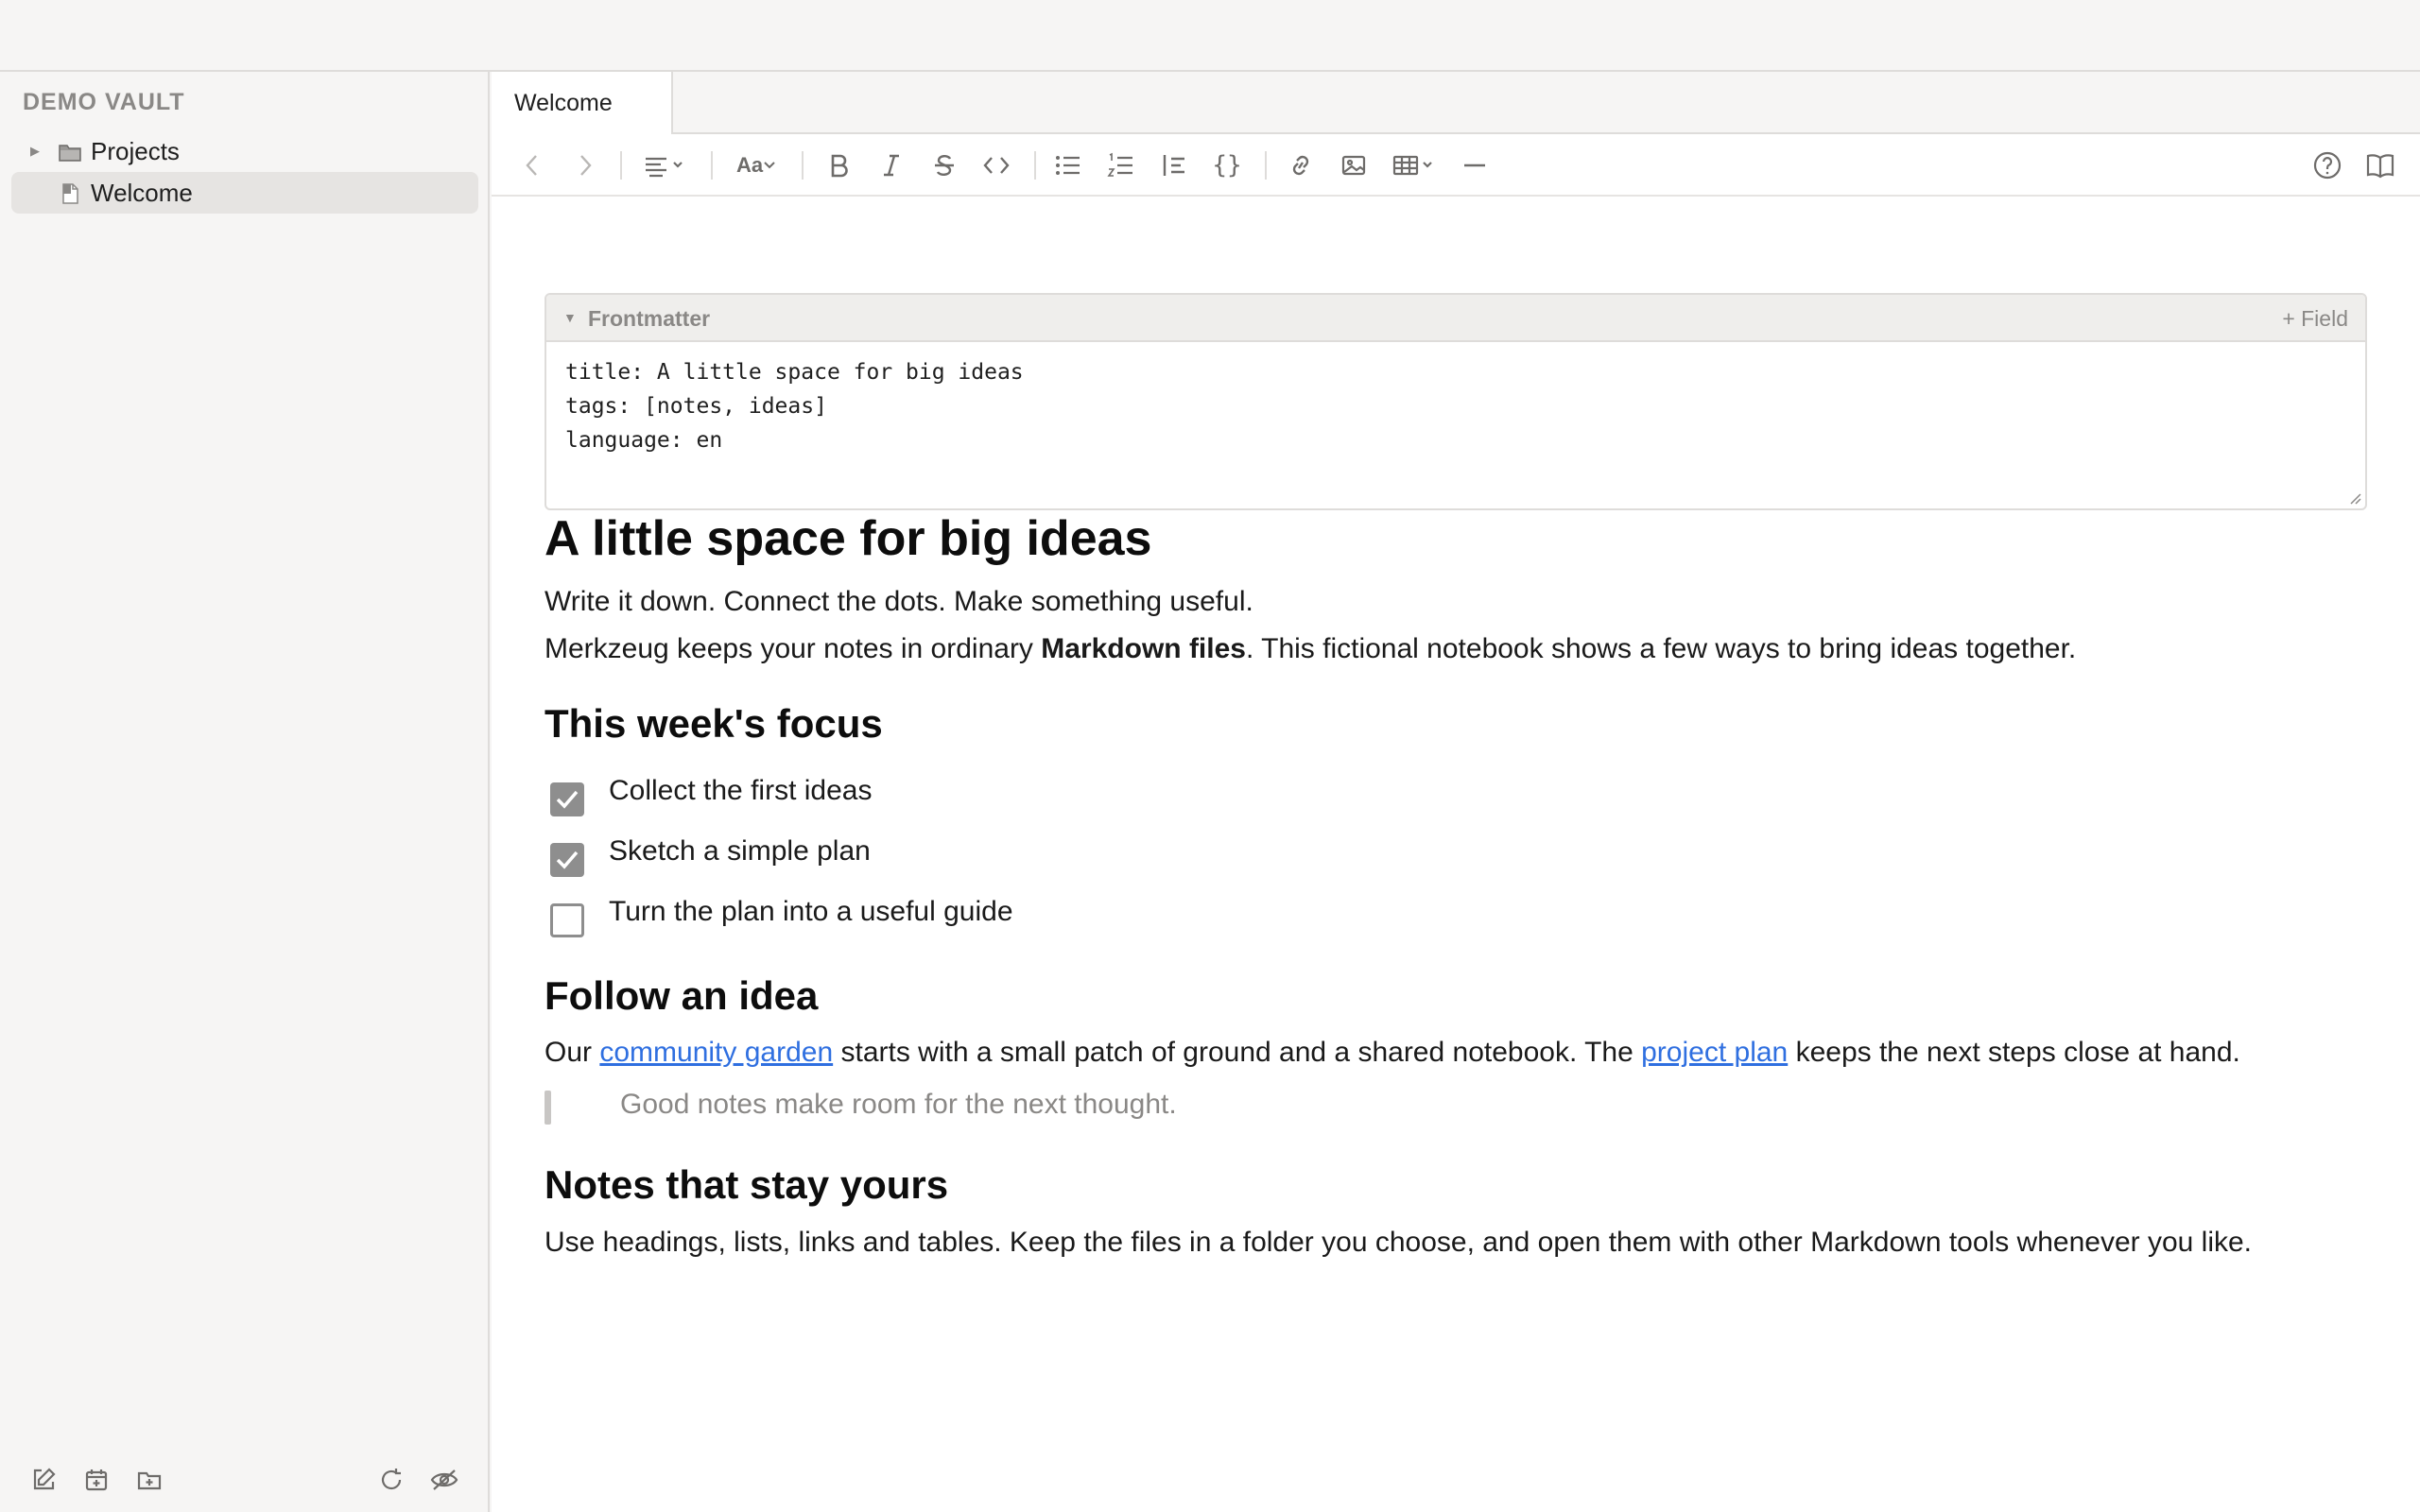  What do you see at coordinates (1174, 165) in the screenshot?
I see `blockquote-icon` at bounding box center [1174, 165].